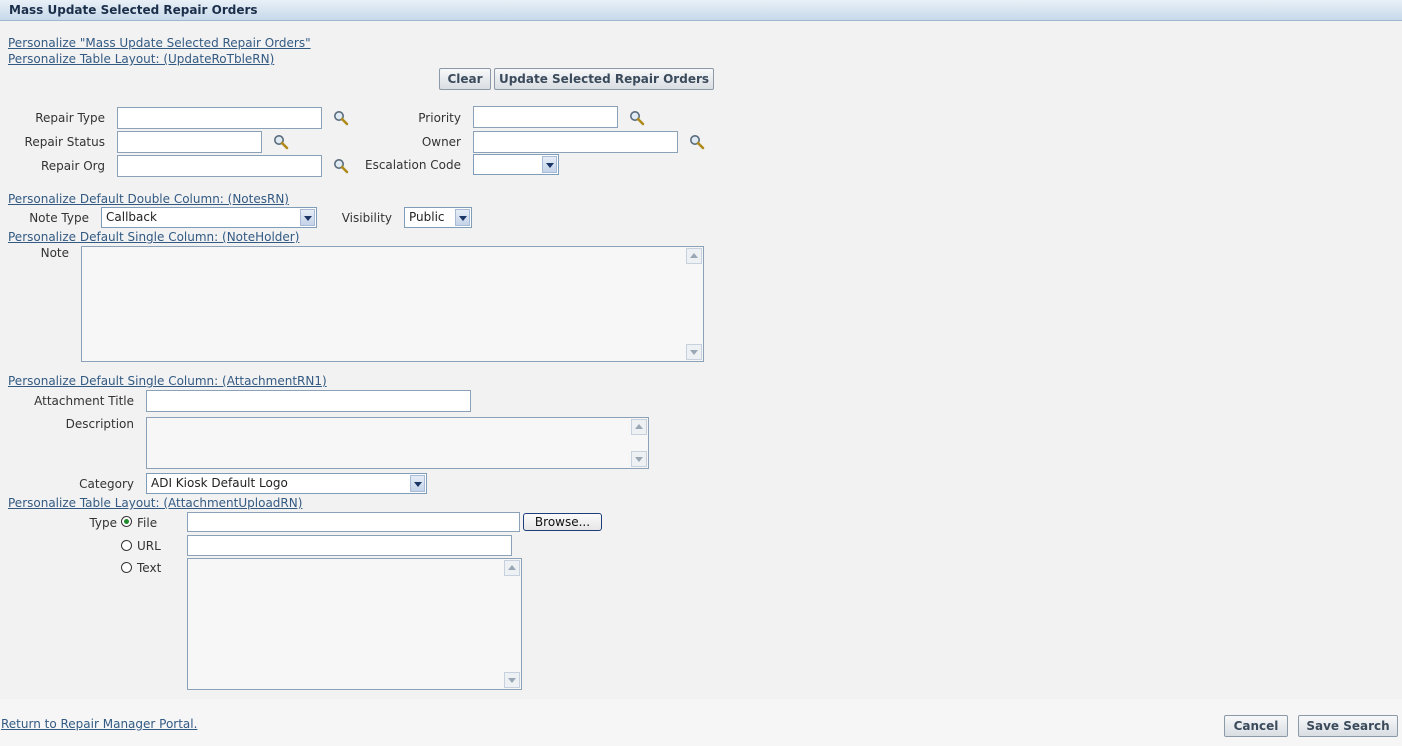 This screenshot has height=746, width=1402. Describe the element at coordinates (147, 523) in the screenshot. I see `type-file-label: File` at that location.